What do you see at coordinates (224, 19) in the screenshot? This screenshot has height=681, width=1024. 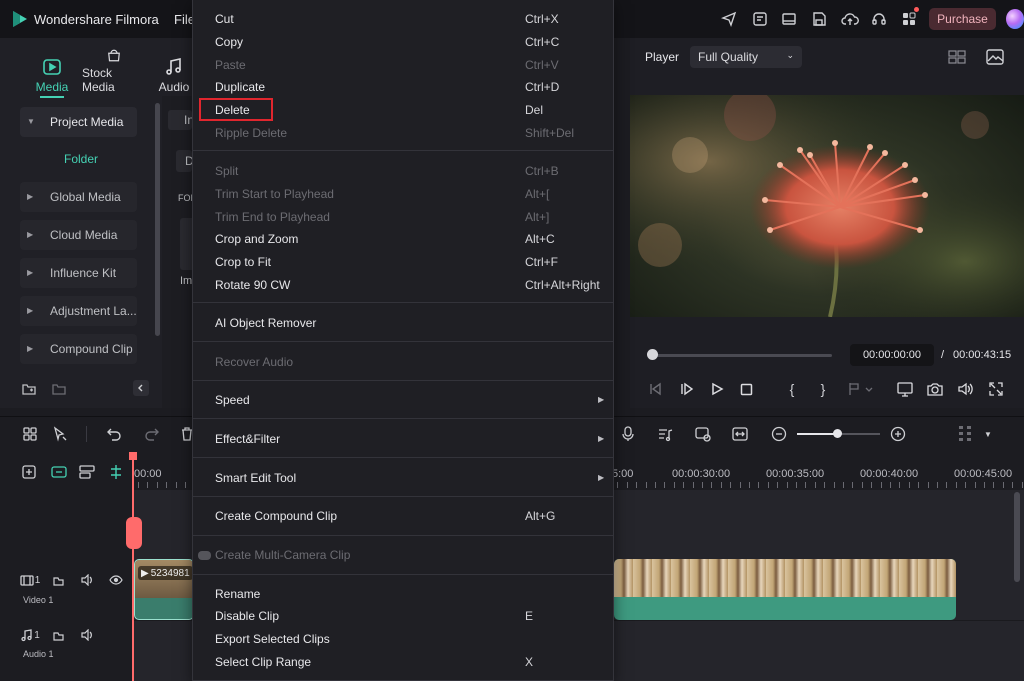 I see `menu-item-cut: Cut` at bounding box center [224, 19].